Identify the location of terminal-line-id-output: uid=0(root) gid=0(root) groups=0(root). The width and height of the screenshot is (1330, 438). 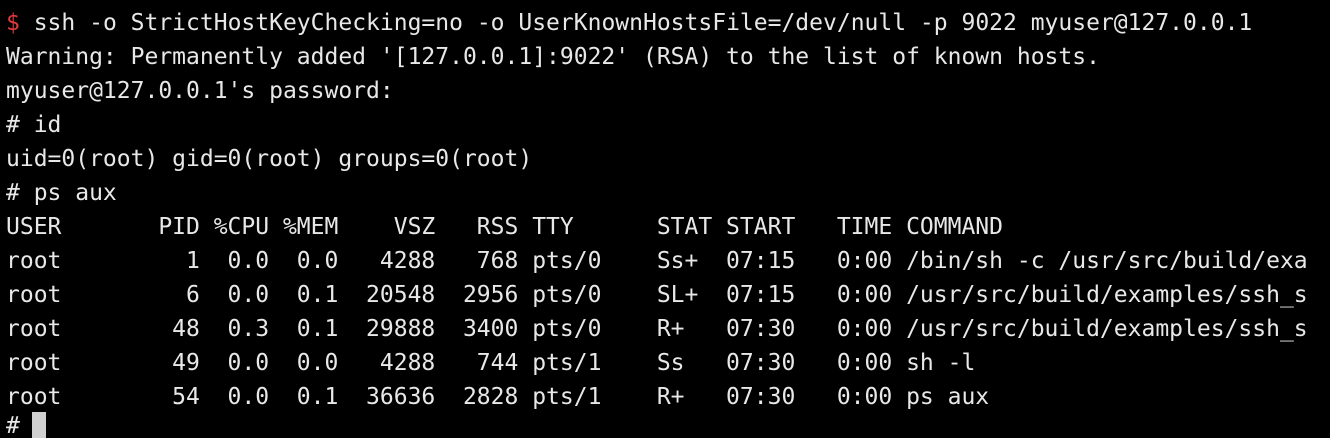
(269, 159).